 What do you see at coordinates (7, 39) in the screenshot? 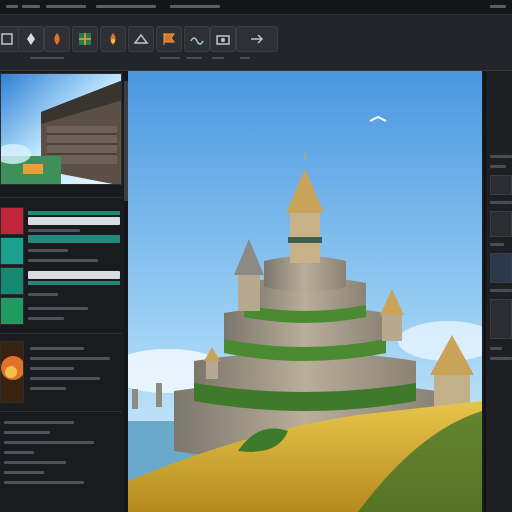
I see `select-icon` at bounding box center [7, 39].